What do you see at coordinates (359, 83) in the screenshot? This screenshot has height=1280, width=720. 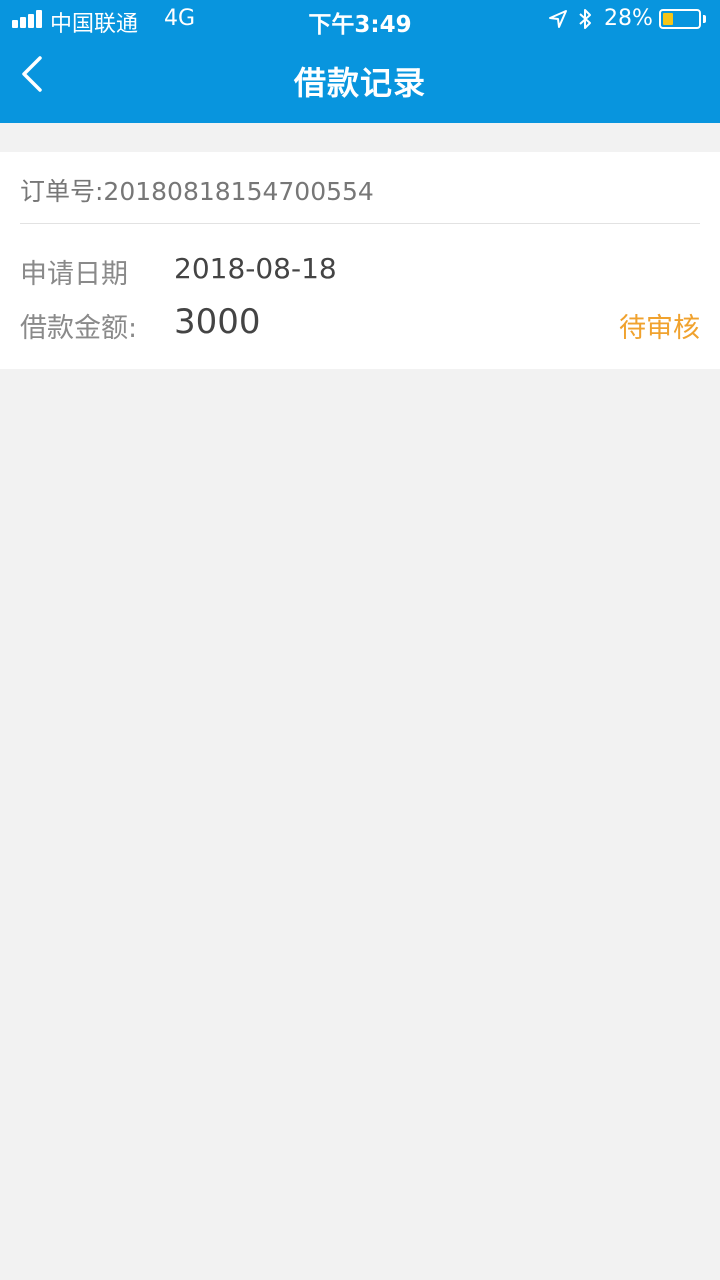 I see `page-title: 借款记录` at bounding box center [359, 83].